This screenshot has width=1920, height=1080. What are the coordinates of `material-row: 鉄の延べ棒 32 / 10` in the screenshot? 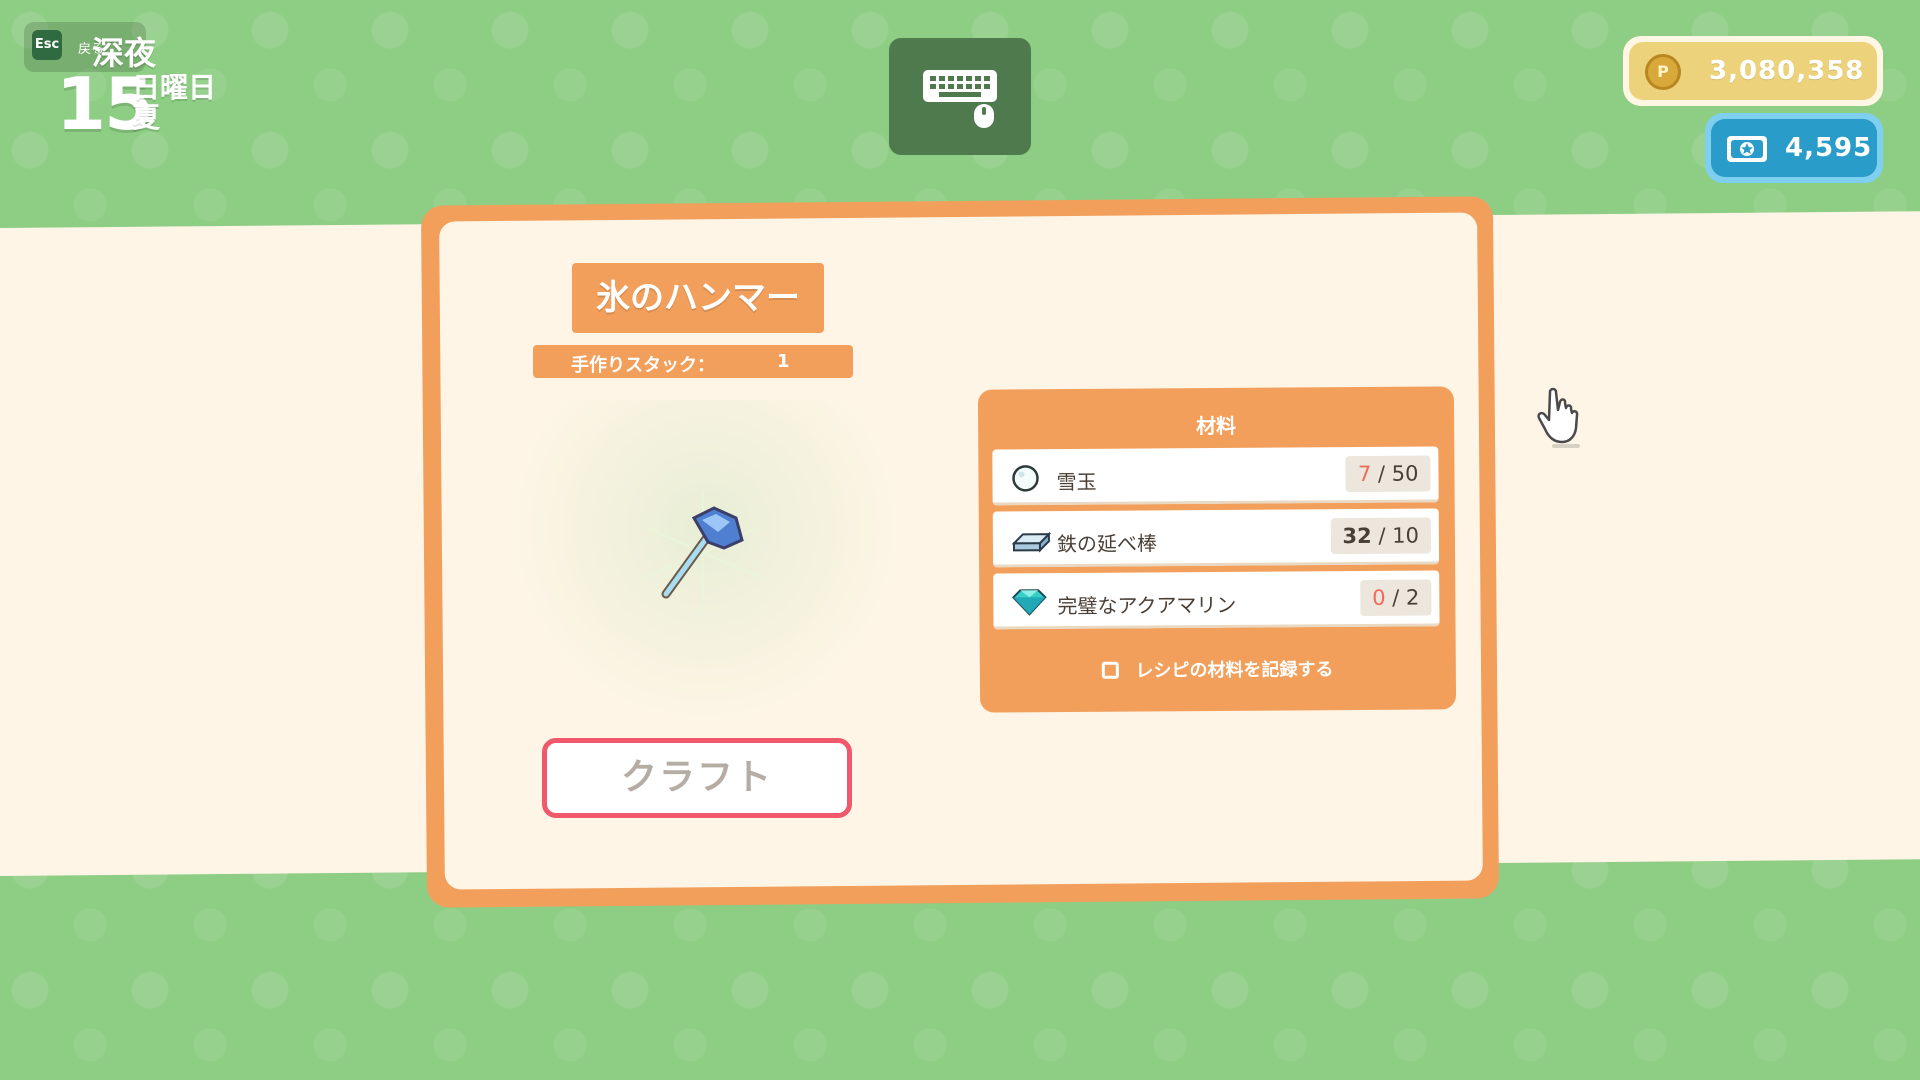 It's located at (1216, 538).